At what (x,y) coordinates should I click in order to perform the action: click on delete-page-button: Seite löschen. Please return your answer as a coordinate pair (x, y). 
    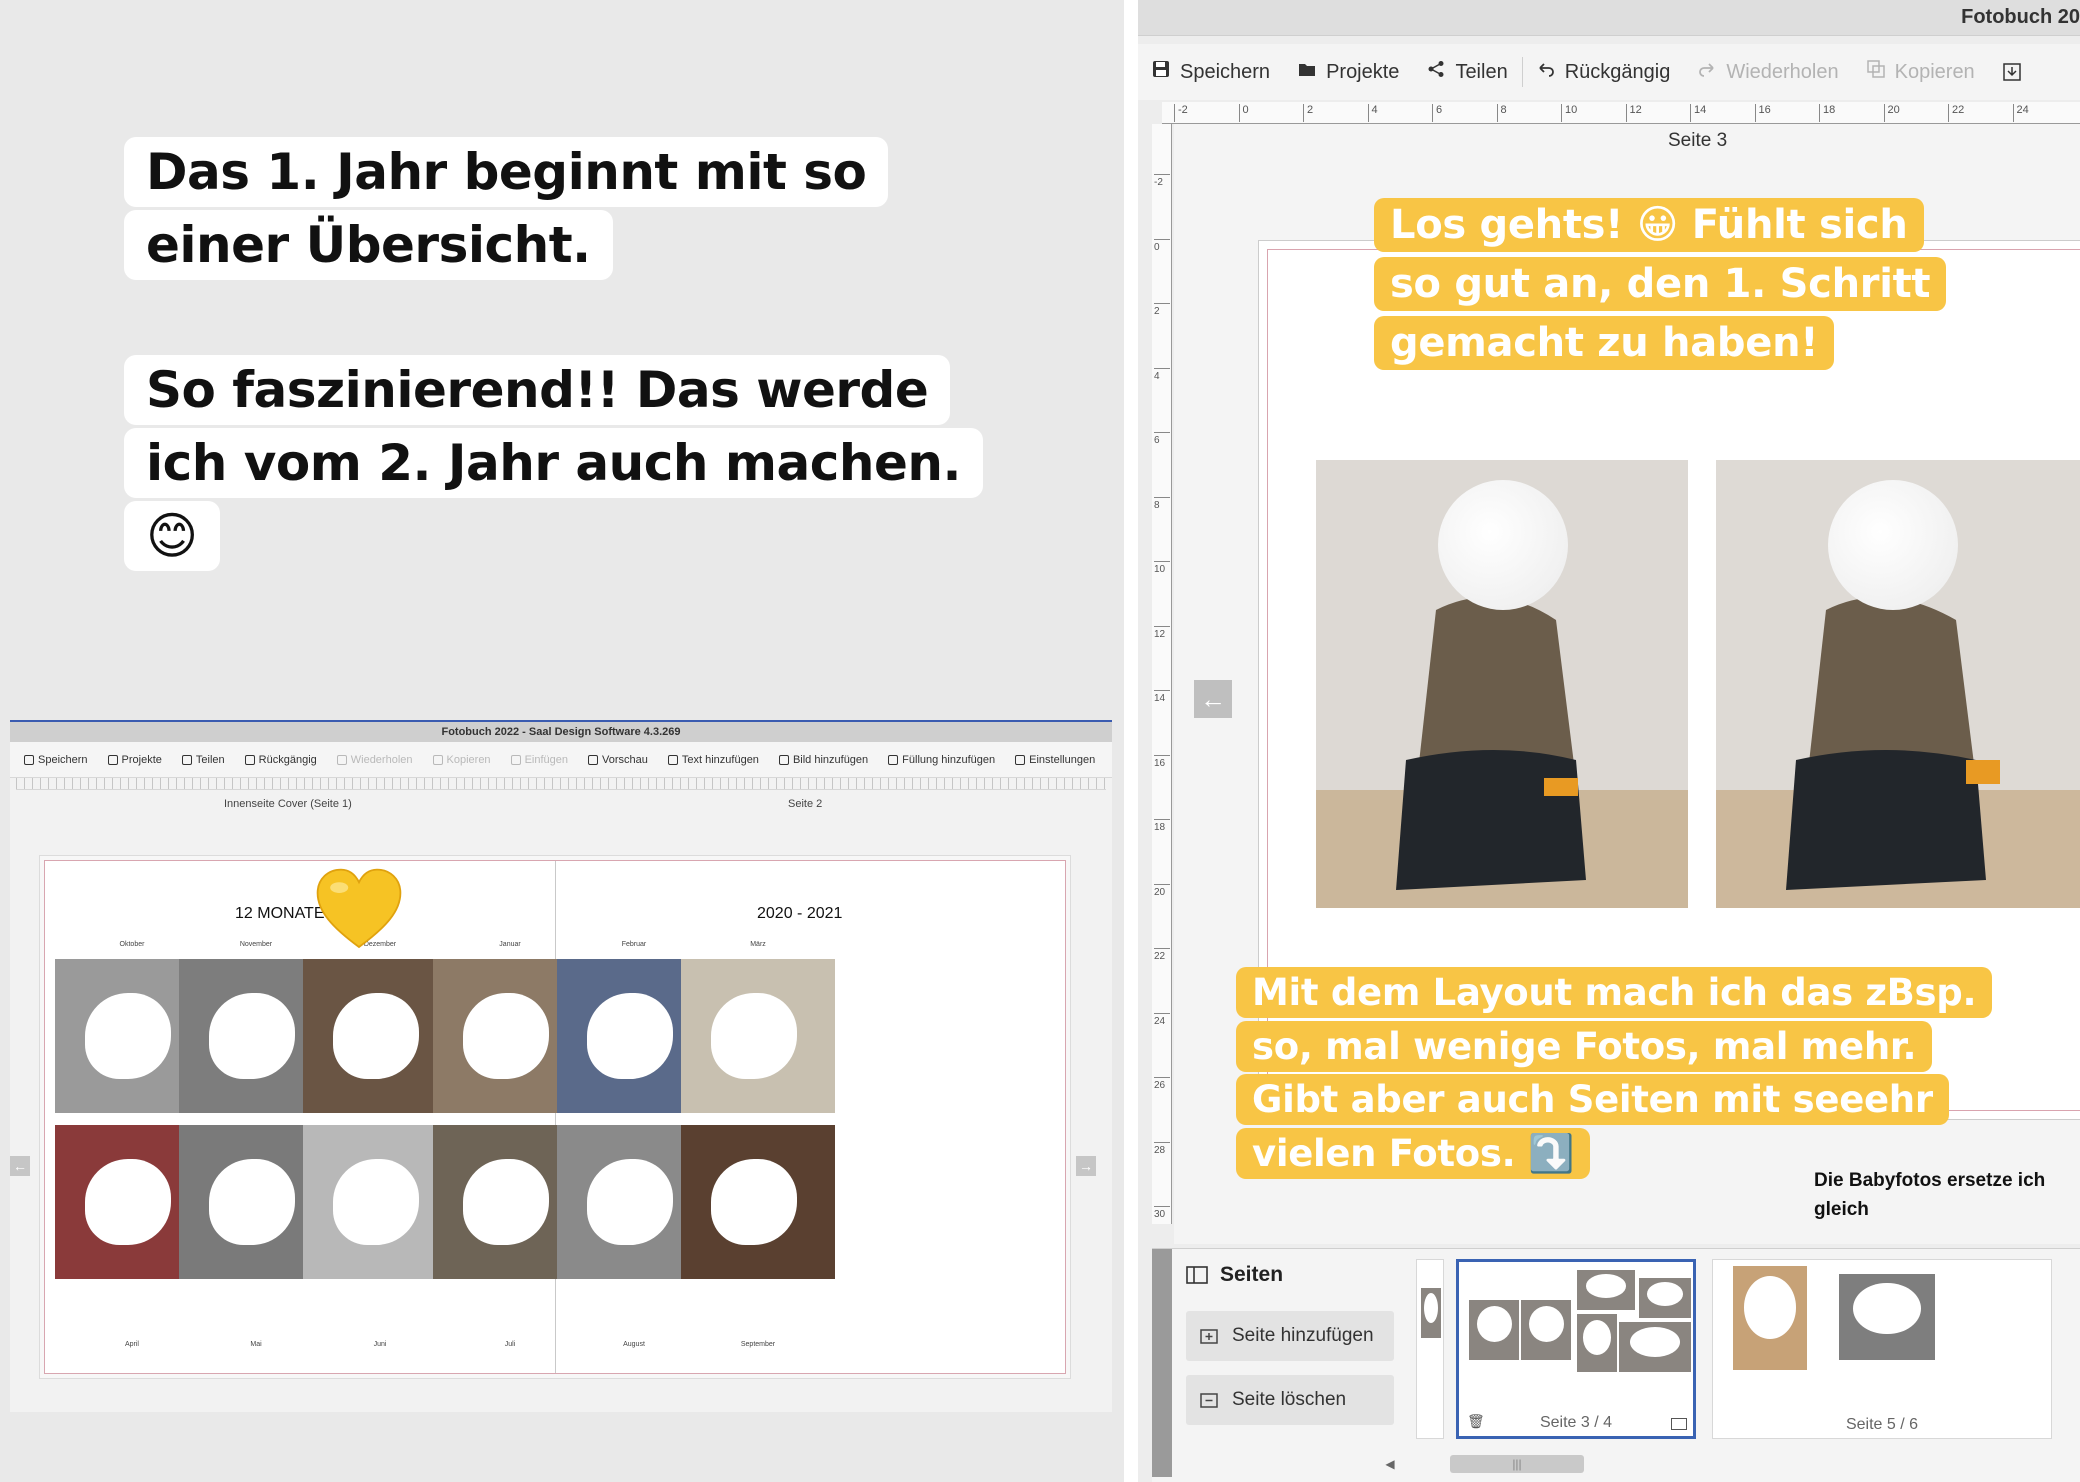
    Looking at the image, I should click on (1290, 1400).